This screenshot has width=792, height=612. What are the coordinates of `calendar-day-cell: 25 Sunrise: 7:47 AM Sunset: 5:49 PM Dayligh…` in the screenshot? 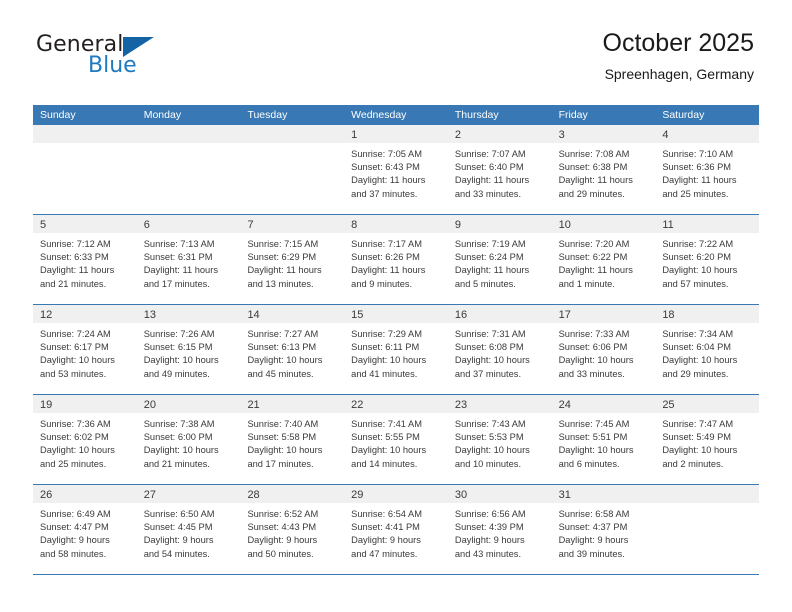 It's located at (707, 439).